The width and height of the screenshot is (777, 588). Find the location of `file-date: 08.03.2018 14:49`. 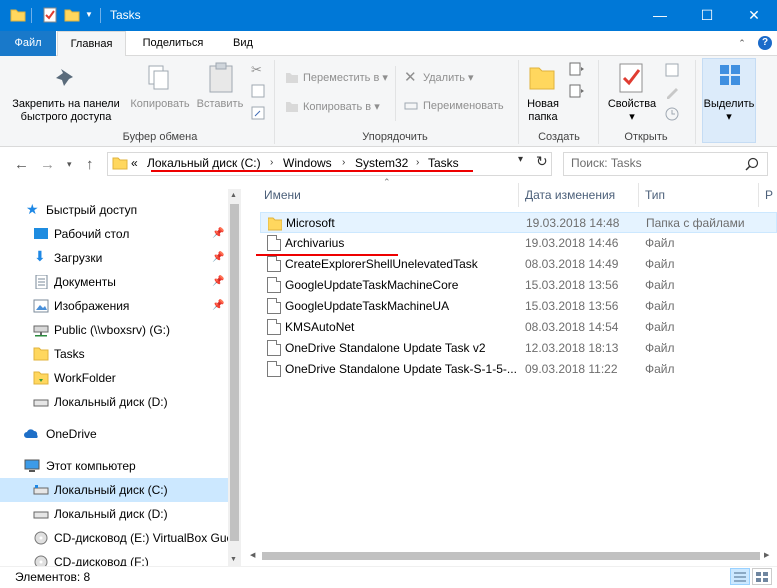

file-date: 08.03.2018 14:49 is located at coordinates (572, 264).